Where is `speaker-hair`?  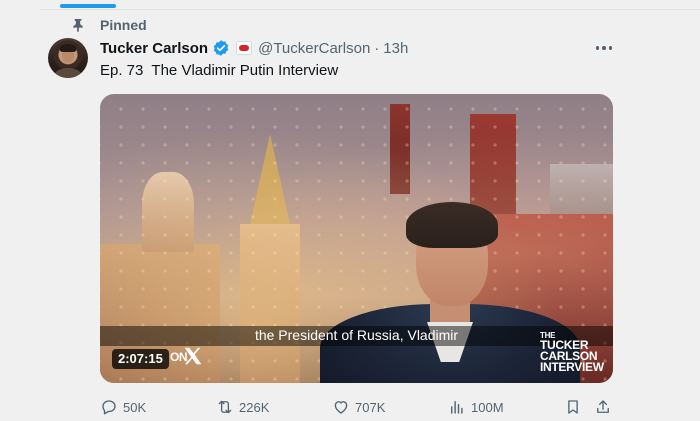
speaker-hair is located at coordinates (452, 225).